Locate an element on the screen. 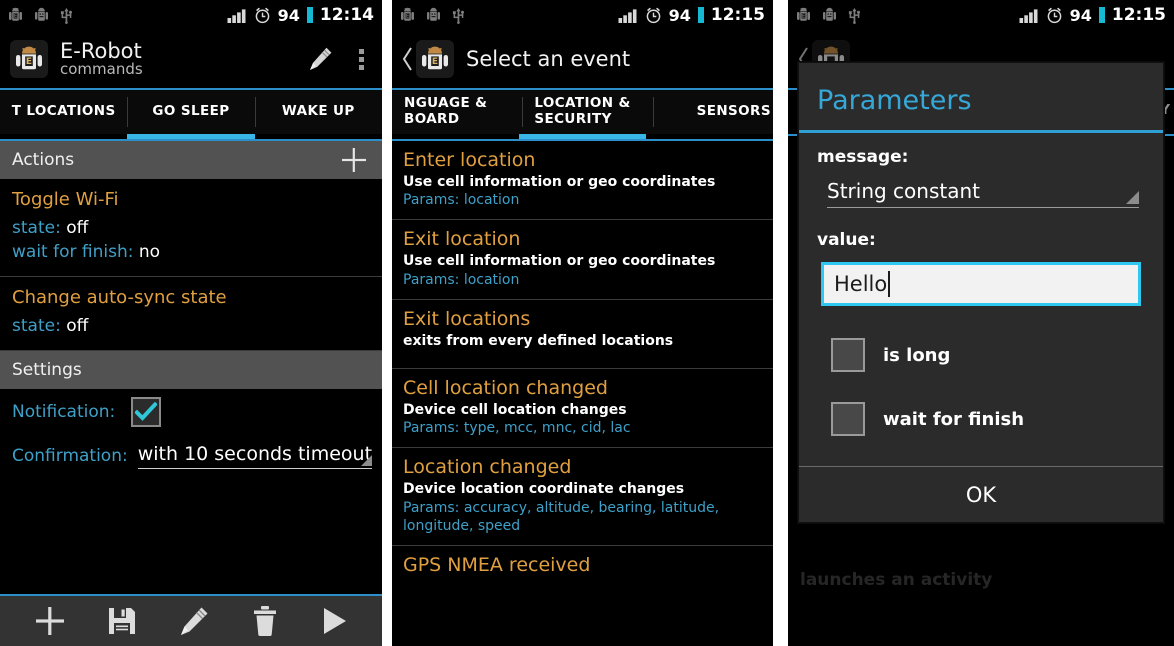 The height and width of the screenshot is (646, 1174). wait-for-finish-label: wait for finish is located at coordinates (954, 419).